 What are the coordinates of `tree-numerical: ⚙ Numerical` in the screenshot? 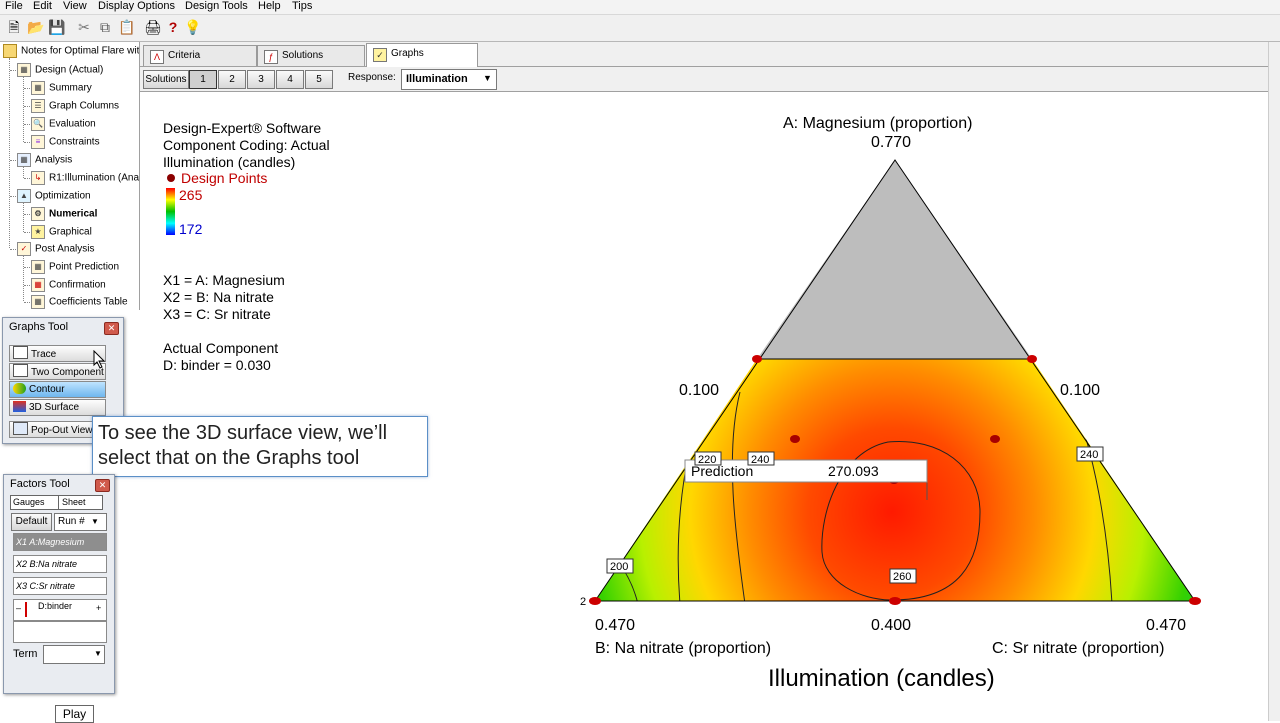 It's located at (60, 214).